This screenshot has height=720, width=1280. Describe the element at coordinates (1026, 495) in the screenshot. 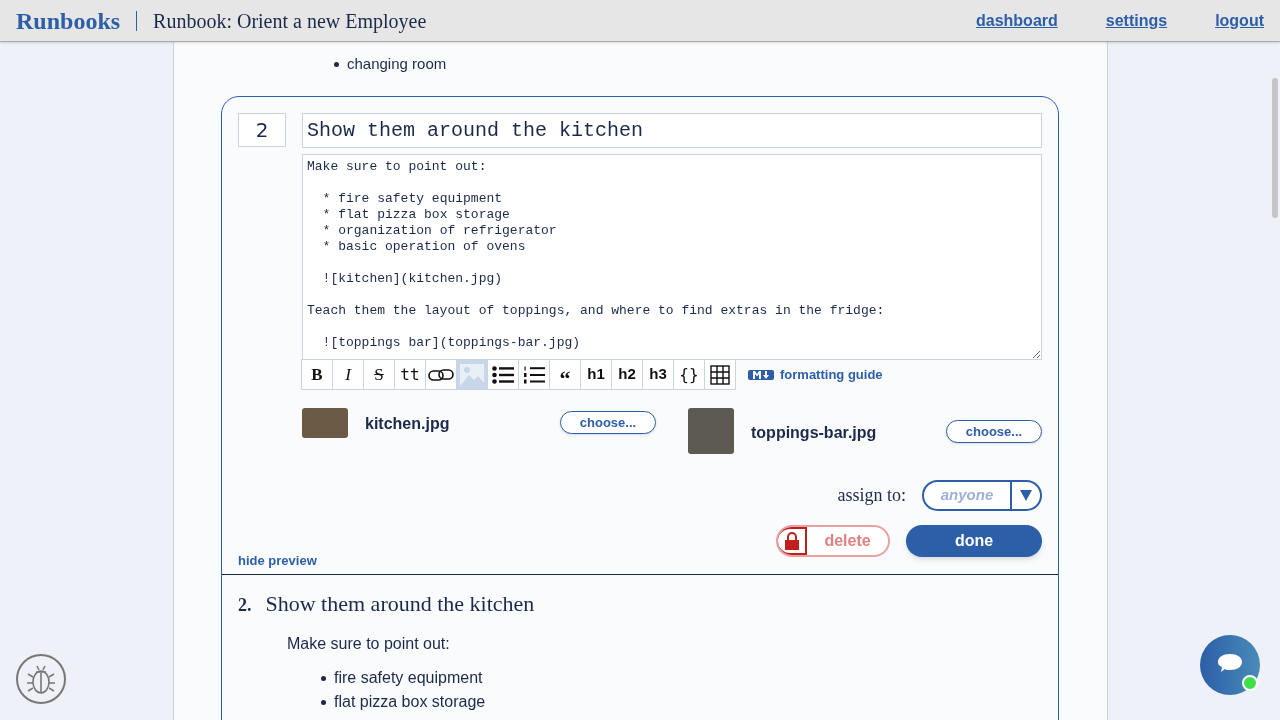

I see `caret-icon` at that location.